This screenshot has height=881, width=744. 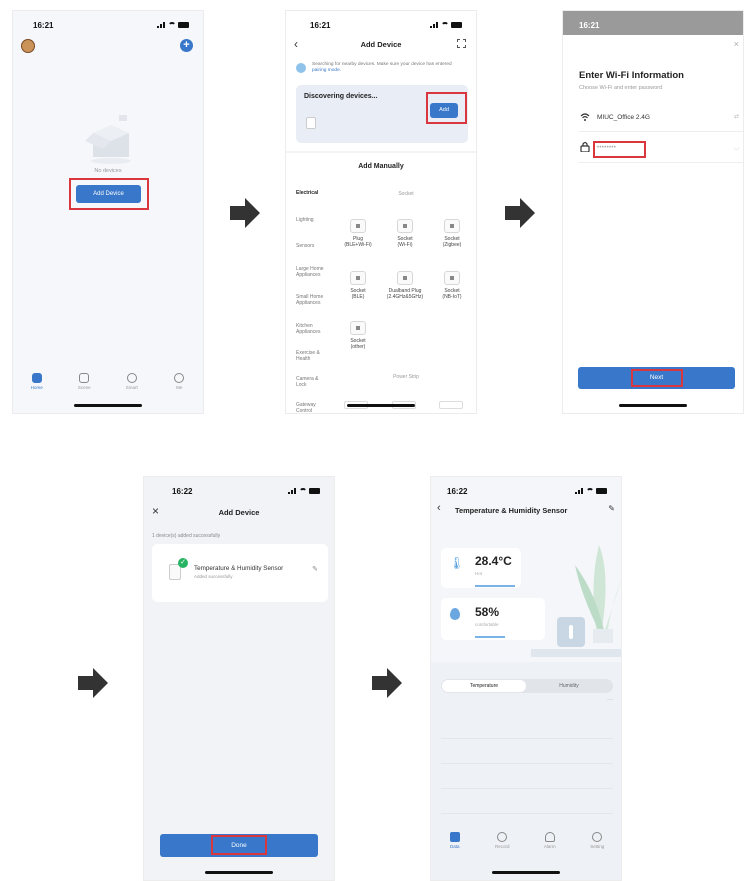 What do you see at coordinates (569, 686) in the screenshot?
I see `tab-humidity: Humidity` at bounding box center [569, 686].